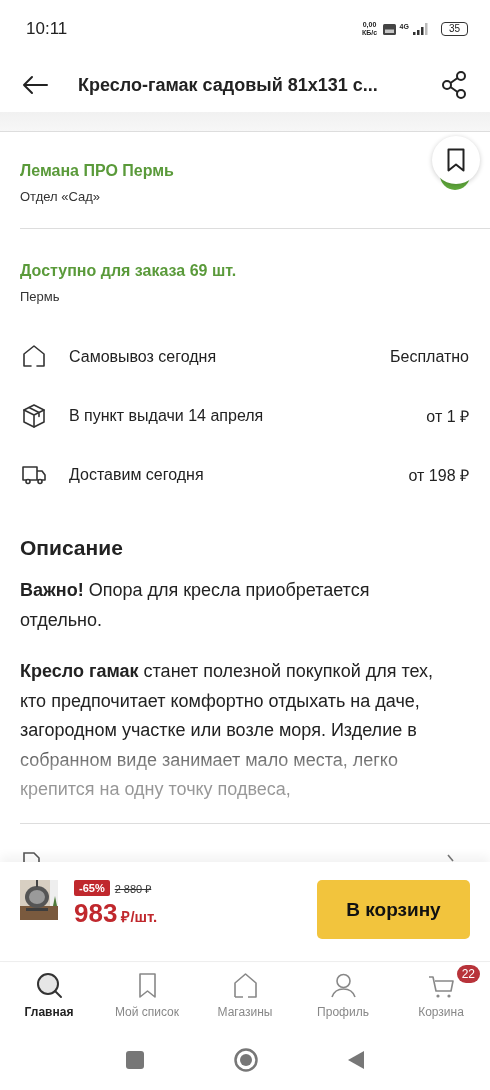 This screenshot has height=1090, width=490. What do you see at coordinates (34, 415) in the screenshot?
I see `box-icon` at bounding box center [34, 415].